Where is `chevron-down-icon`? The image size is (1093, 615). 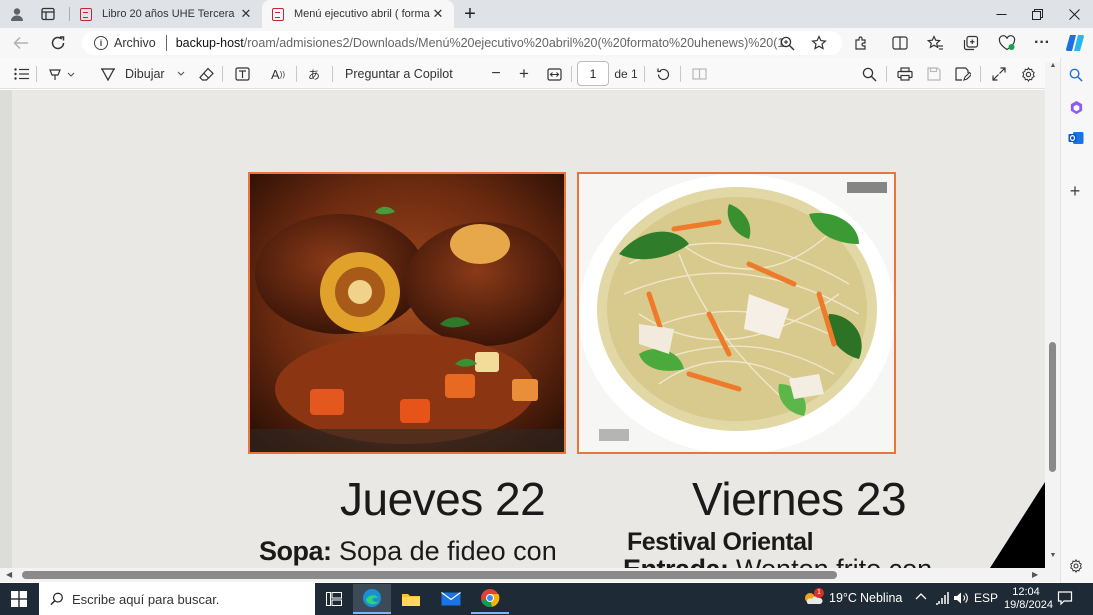 chevron-down-icon is located at coordinates (180, 73).